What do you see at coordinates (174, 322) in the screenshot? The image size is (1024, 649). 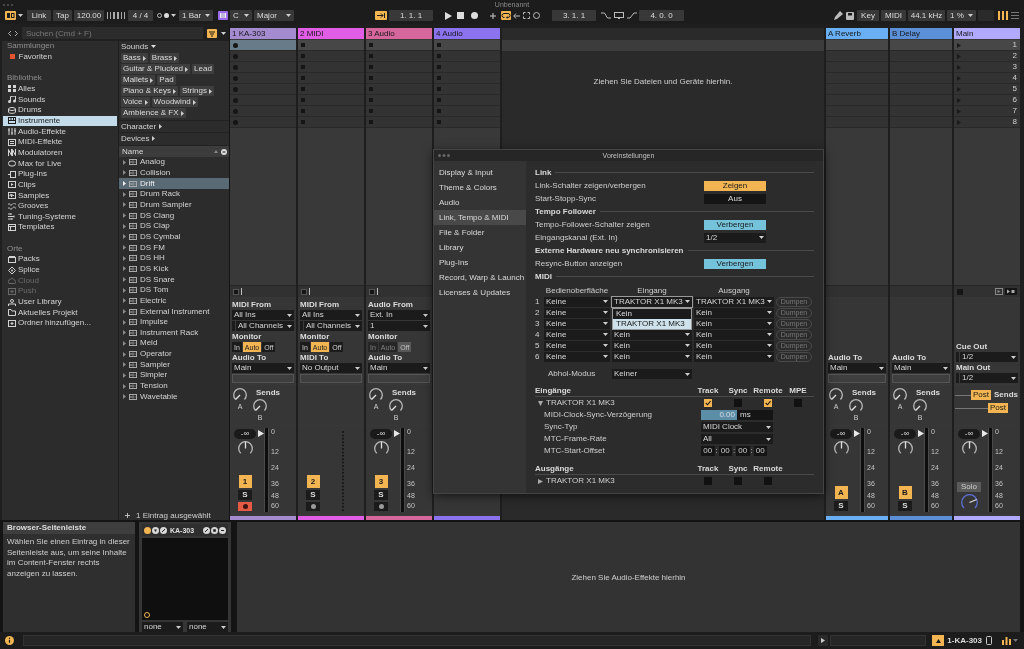 I see `device-item: Impulse` at bounding box center [174, 322].